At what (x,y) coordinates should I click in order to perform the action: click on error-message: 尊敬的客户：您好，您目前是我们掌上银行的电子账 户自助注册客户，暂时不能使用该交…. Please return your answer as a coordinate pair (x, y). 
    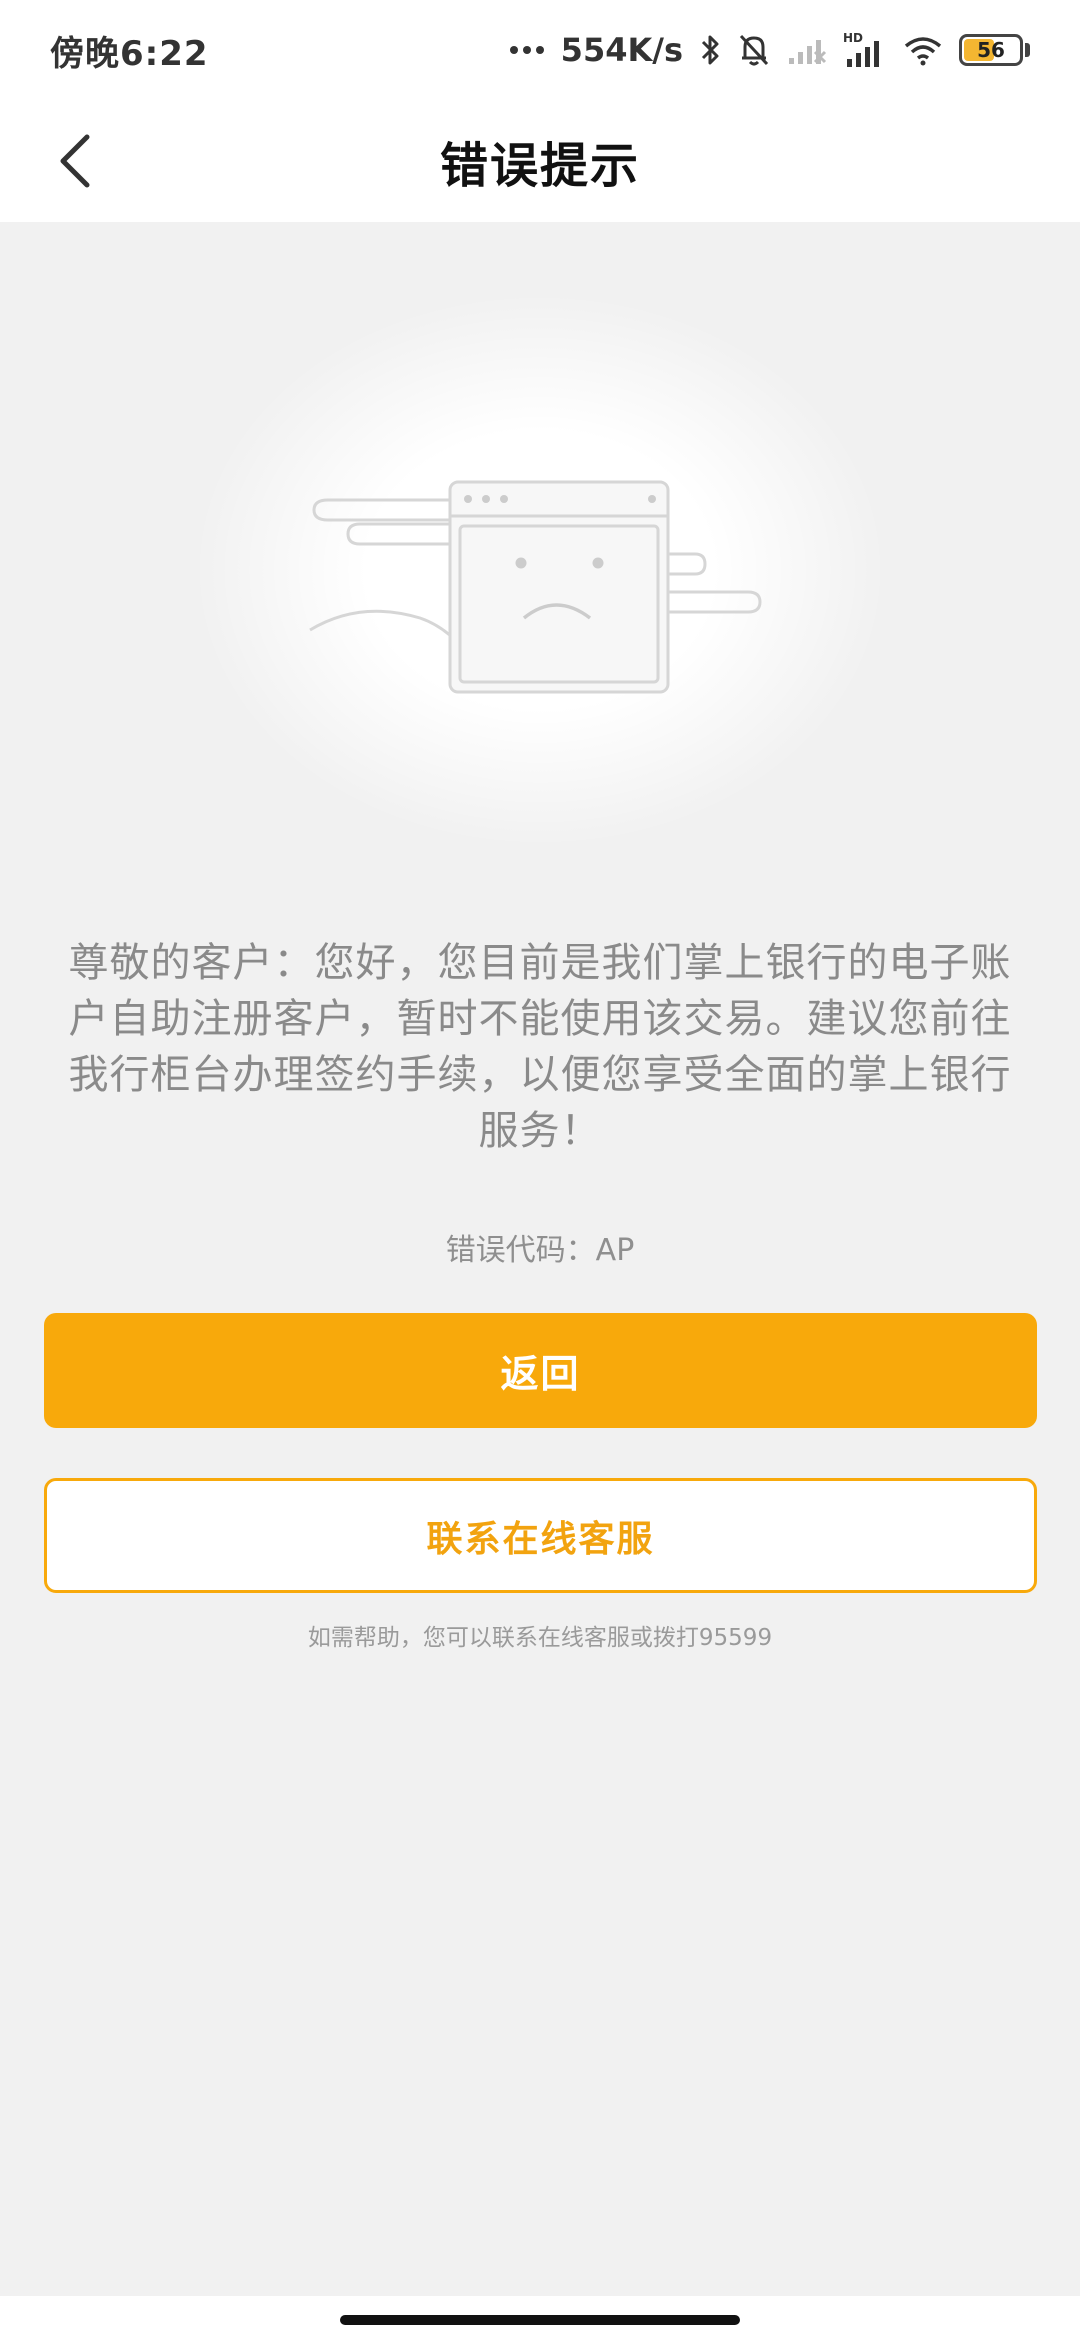
    Looking at the image, I should click on (540, 1047).